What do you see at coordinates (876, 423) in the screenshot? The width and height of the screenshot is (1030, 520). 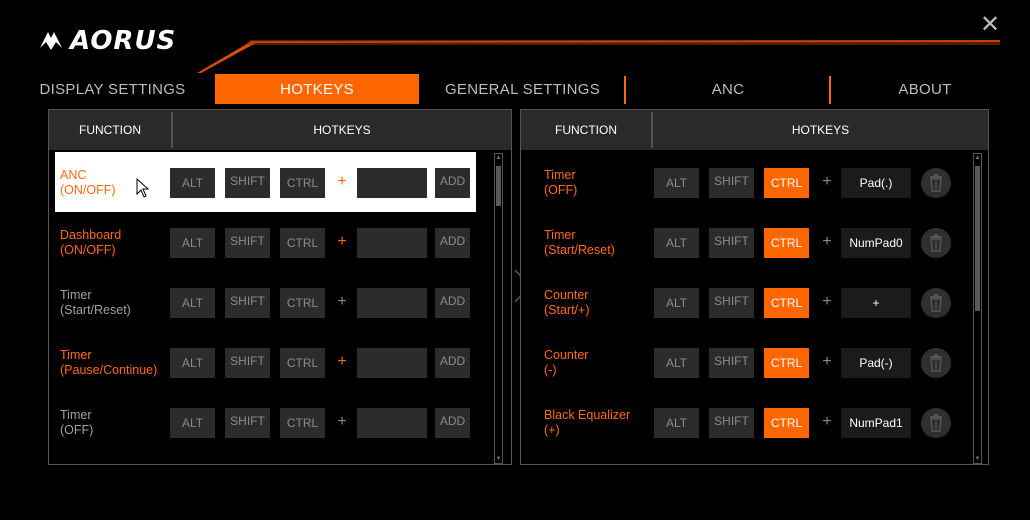 I see `key-field: NumPad1` at bounding box center [876, 423].